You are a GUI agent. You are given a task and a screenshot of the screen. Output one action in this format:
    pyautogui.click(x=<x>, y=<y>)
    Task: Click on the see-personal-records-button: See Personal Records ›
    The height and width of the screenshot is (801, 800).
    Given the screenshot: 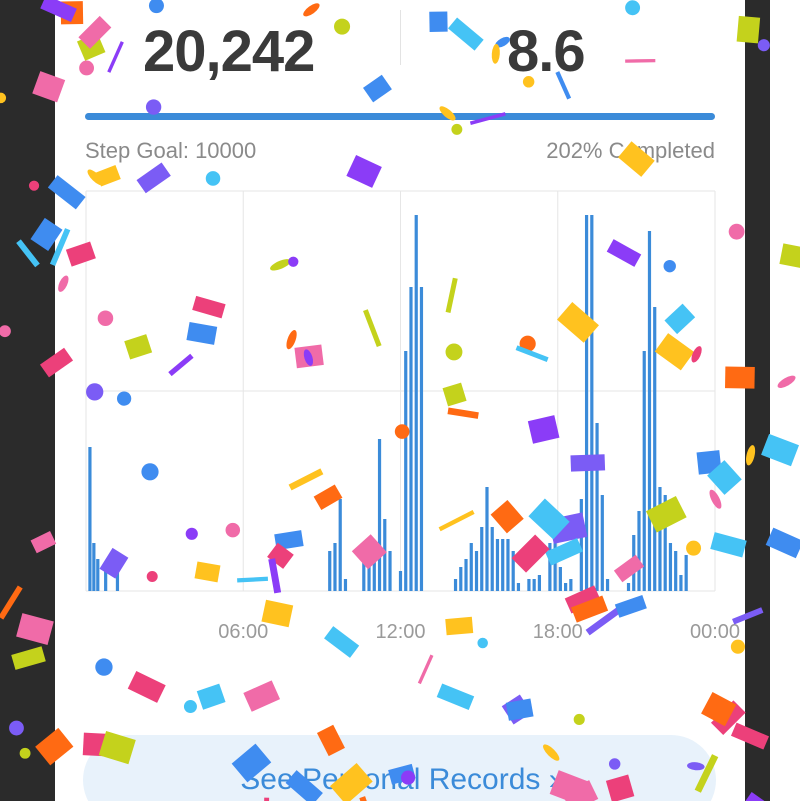 What is the action you would take?
    pyautogui.click(x=399, y=768)
    